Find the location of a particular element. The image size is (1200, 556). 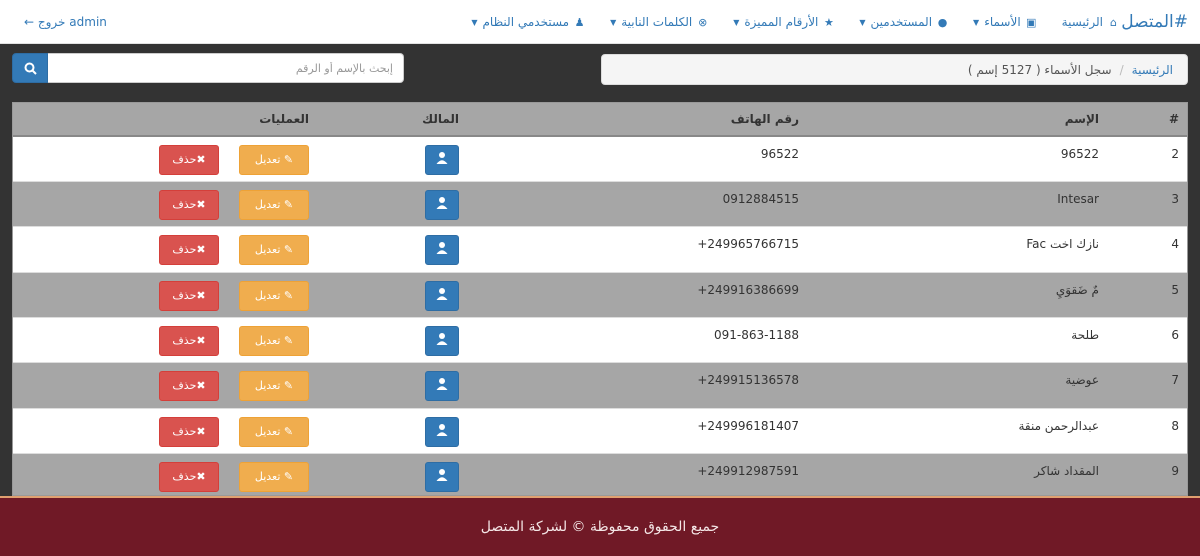

breadcrumb-home: الرئيسية is located at coordinates (1152, 70).